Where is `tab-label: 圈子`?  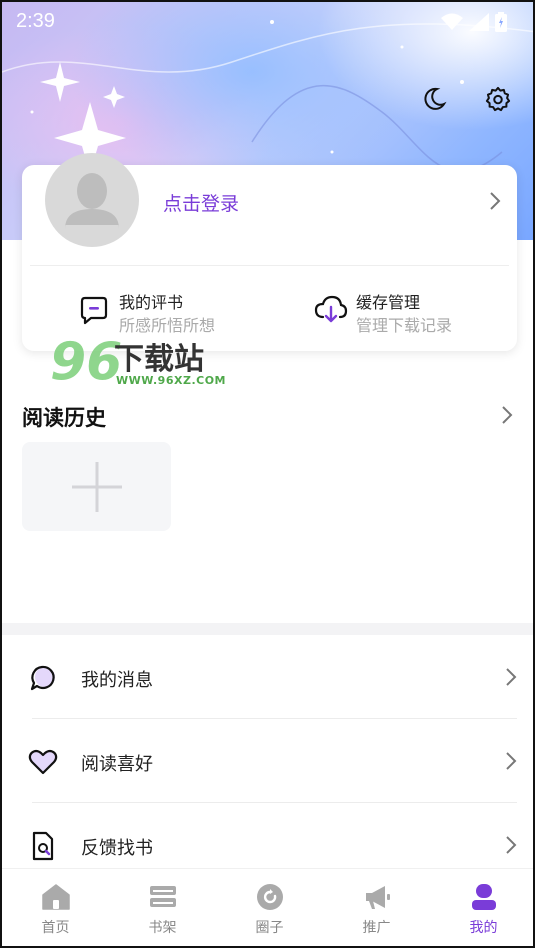 tab-label: 圈子 is located at coordinates (269, 928).